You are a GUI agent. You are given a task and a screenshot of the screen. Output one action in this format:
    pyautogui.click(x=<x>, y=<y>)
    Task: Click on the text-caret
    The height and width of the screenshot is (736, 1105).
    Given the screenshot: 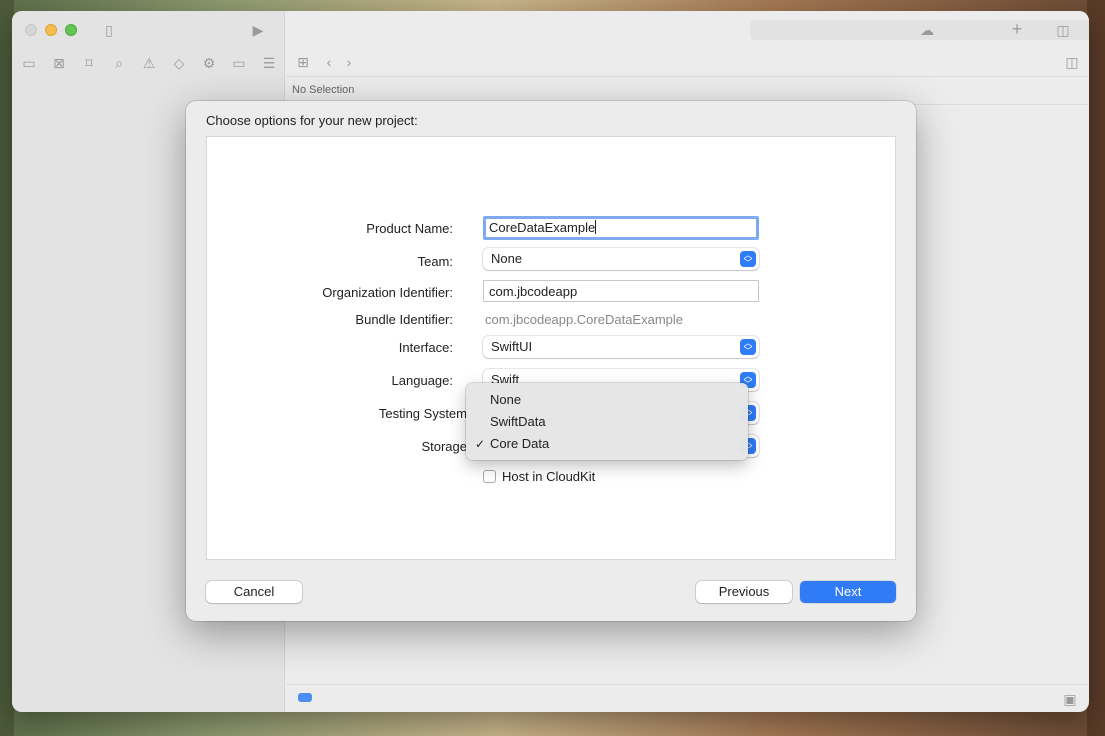 What is the action you would take?
    pyautogui.click(x=596, y=227)
    